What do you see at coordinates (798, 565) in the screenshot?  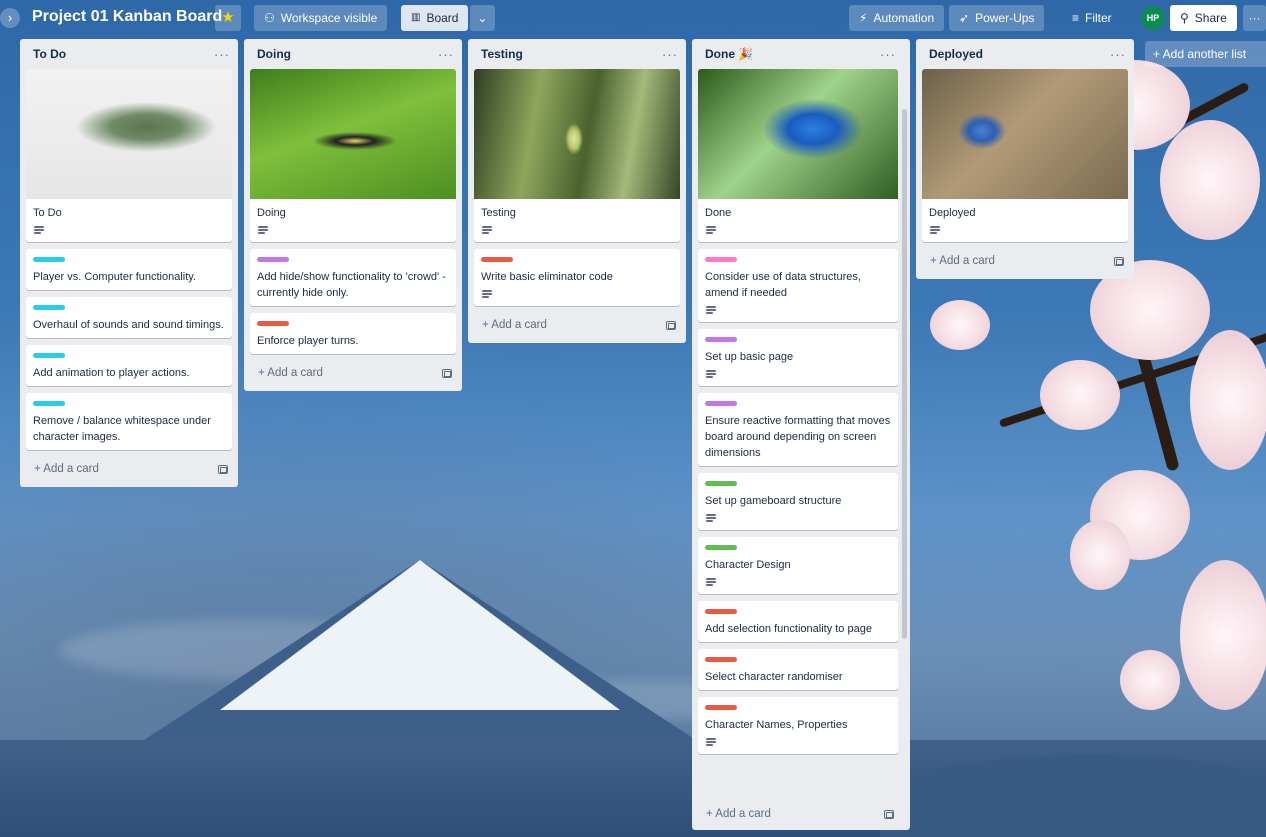 I see `list-item: Character Design` at bounding box center [798, 565].